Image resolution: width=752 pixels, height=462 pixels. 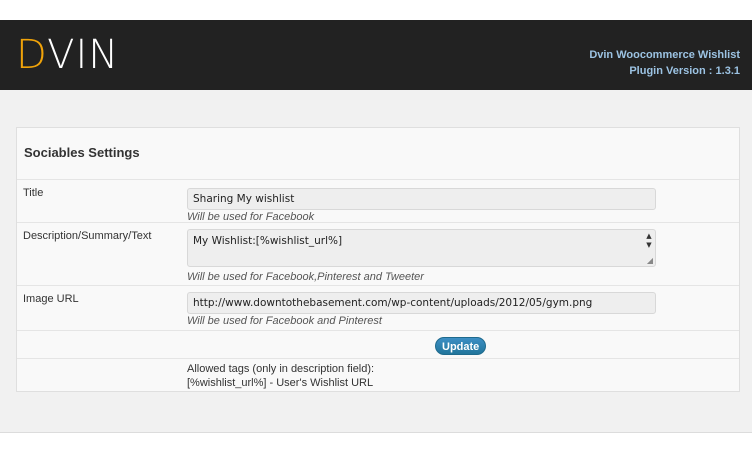 What do you see at coordinates (87, 236) in the screenshot?
I see `description-label: Description/Summary/Text` at bounding box center [87, 236].